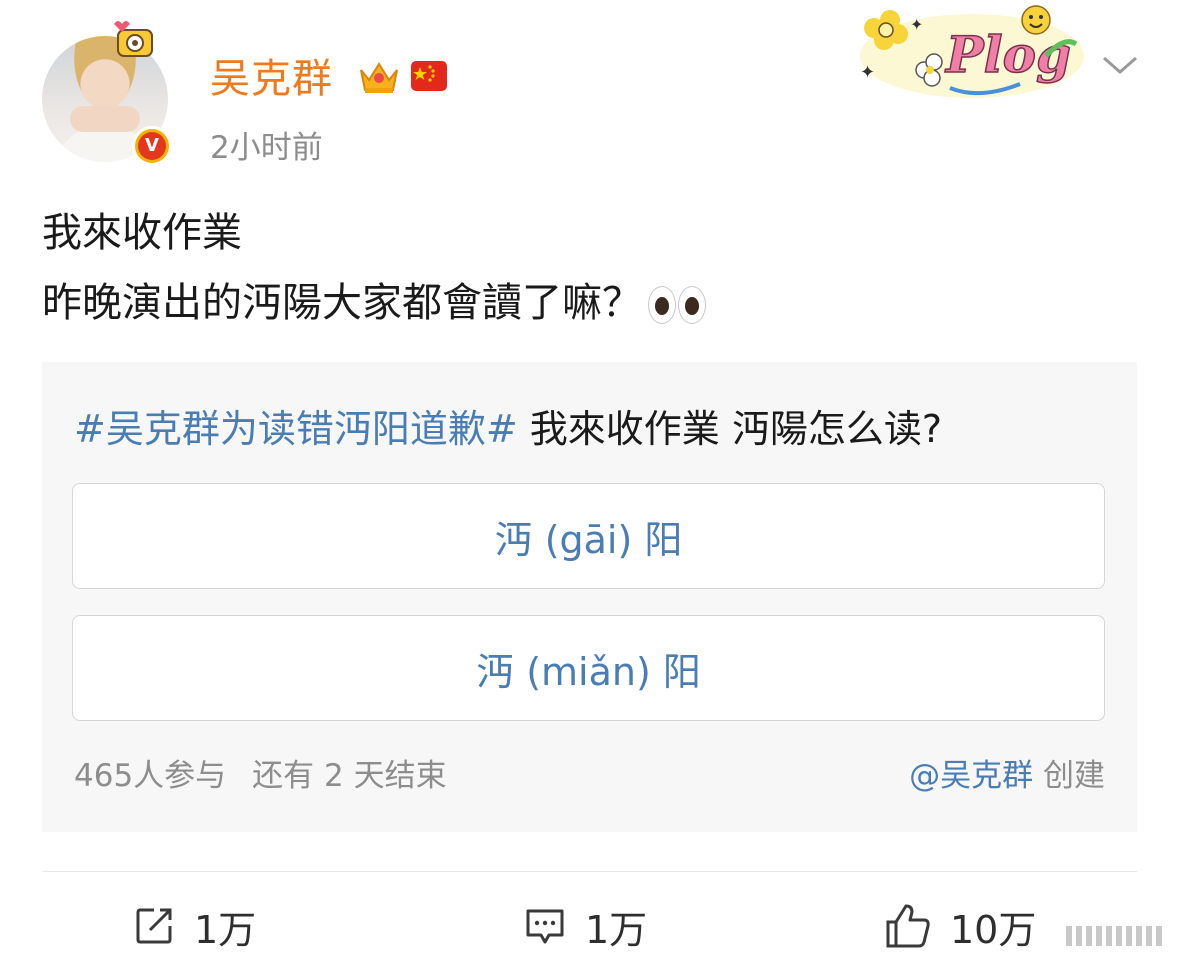 Image resolution: width=1179 pixels, height=962 pixels. Describe the element at coordinates (152, 146) in the screenshot. I see `badge-v-icon: V` at that location.